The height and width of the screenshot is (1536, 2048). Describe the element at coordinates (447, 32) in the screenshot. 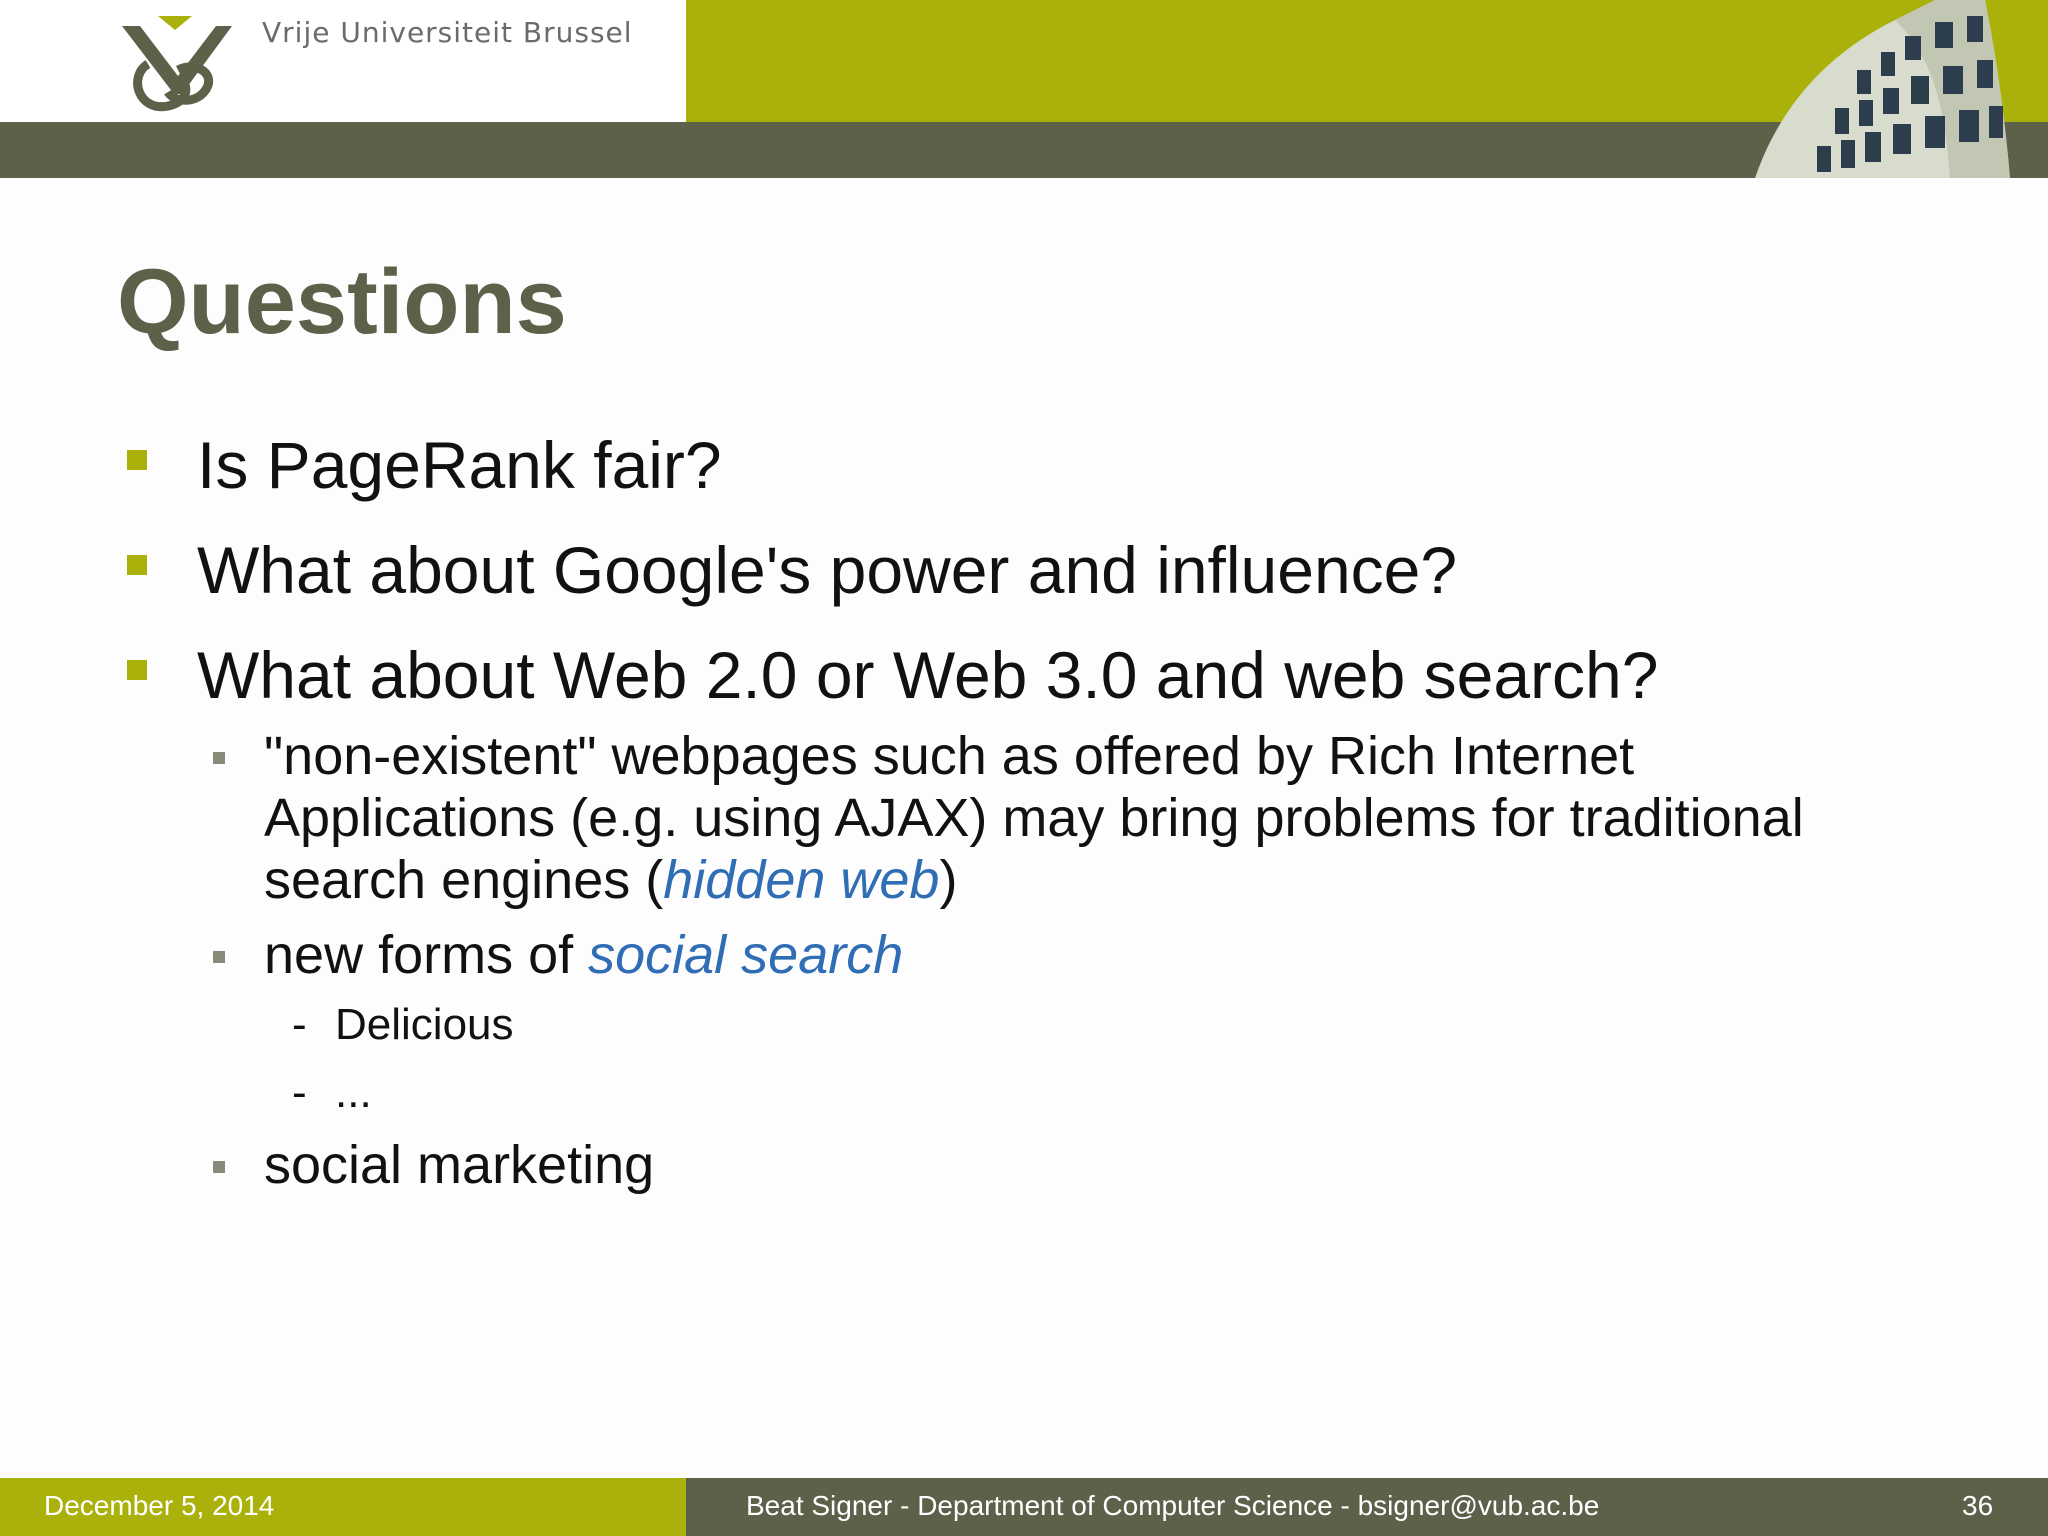

I see `university-name: Vrije Universiteit Brussel` at that location.